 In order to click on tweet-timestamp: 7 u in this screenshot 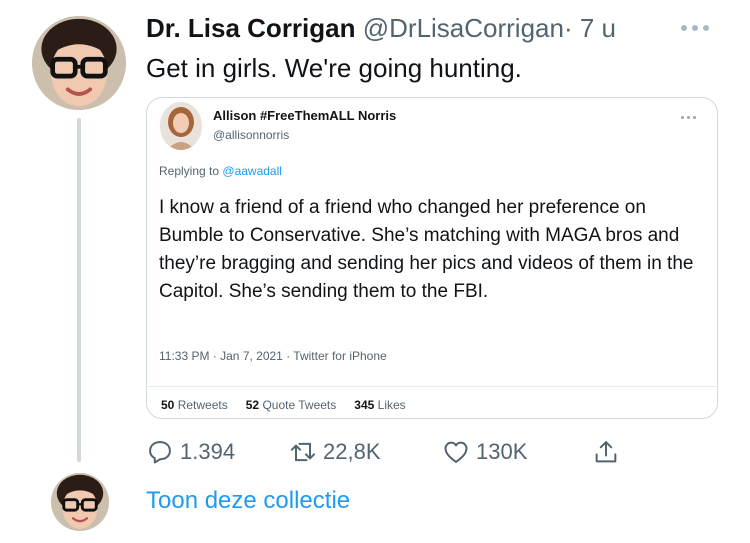, I will do `click(598, 28)`.